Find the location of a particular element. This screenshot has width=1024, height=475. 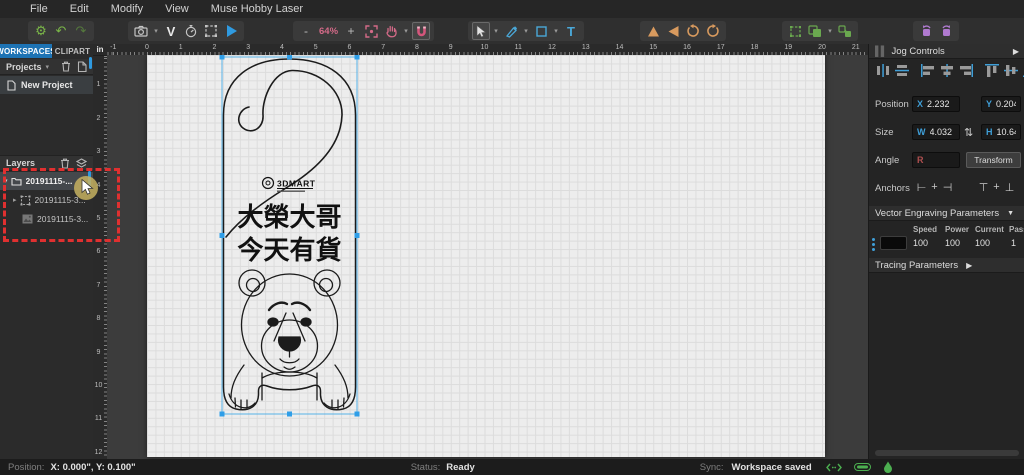

size-w-input is located at coordinates (942, 132).